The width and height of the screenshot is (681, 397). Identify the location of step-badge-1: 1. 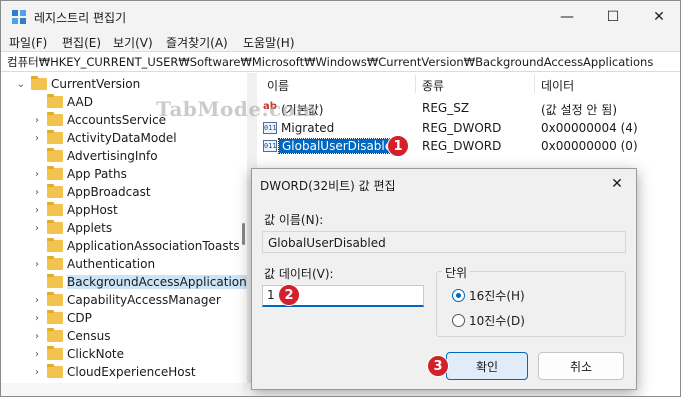
(398, 146).